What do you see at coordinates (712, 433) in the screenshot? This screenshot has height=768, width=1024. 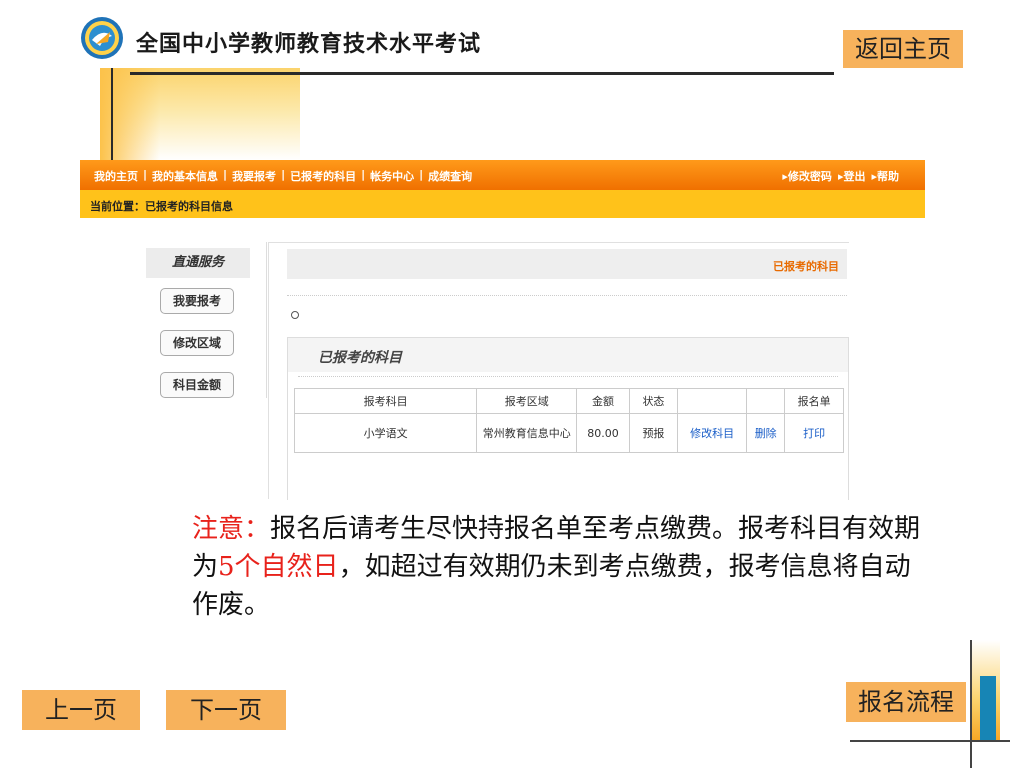 I see `edit-subject-link: 修改科目` at bounding box center [712, 433].